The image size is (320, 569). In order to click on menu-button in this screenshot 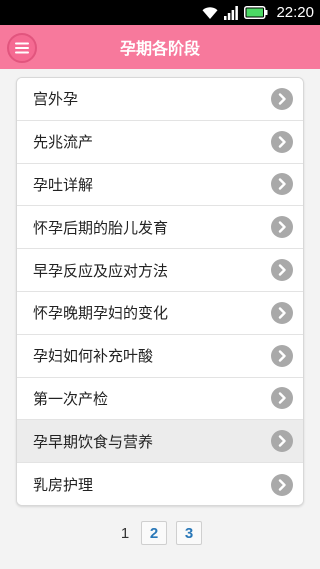, I will do `click(22, 48)`.